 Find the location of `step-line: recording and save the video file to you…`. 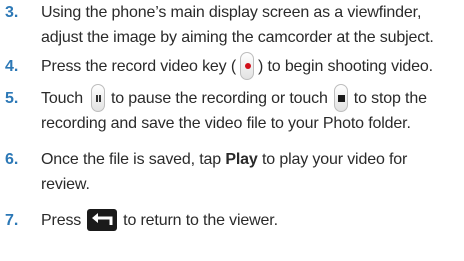

step-line: recording and save the video file to you… is located at coordinates (226, 123).